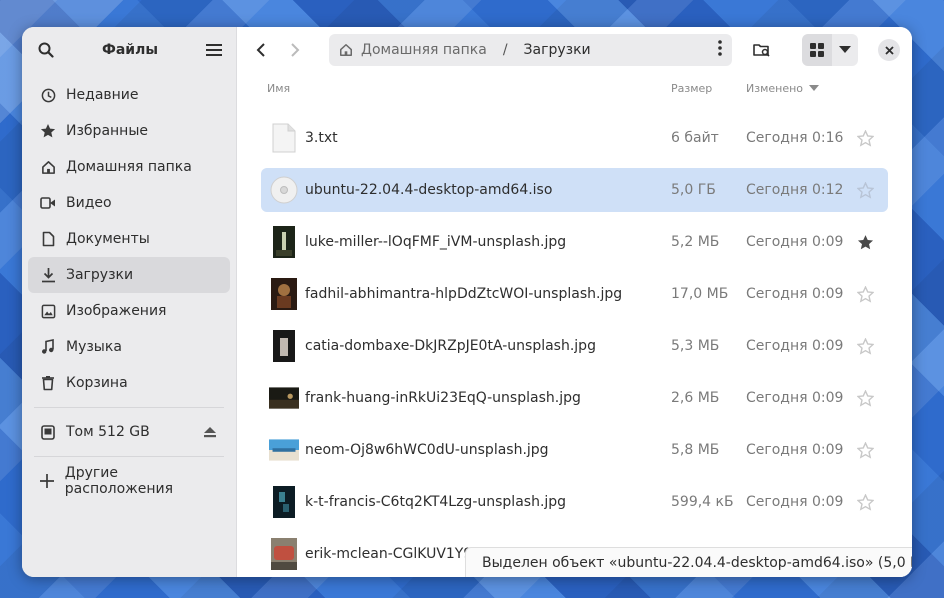 Image resolution: width=944 pixels, height=598 pixels. I want to click on sidebar-item-documents: Документы, so click(129, 239).